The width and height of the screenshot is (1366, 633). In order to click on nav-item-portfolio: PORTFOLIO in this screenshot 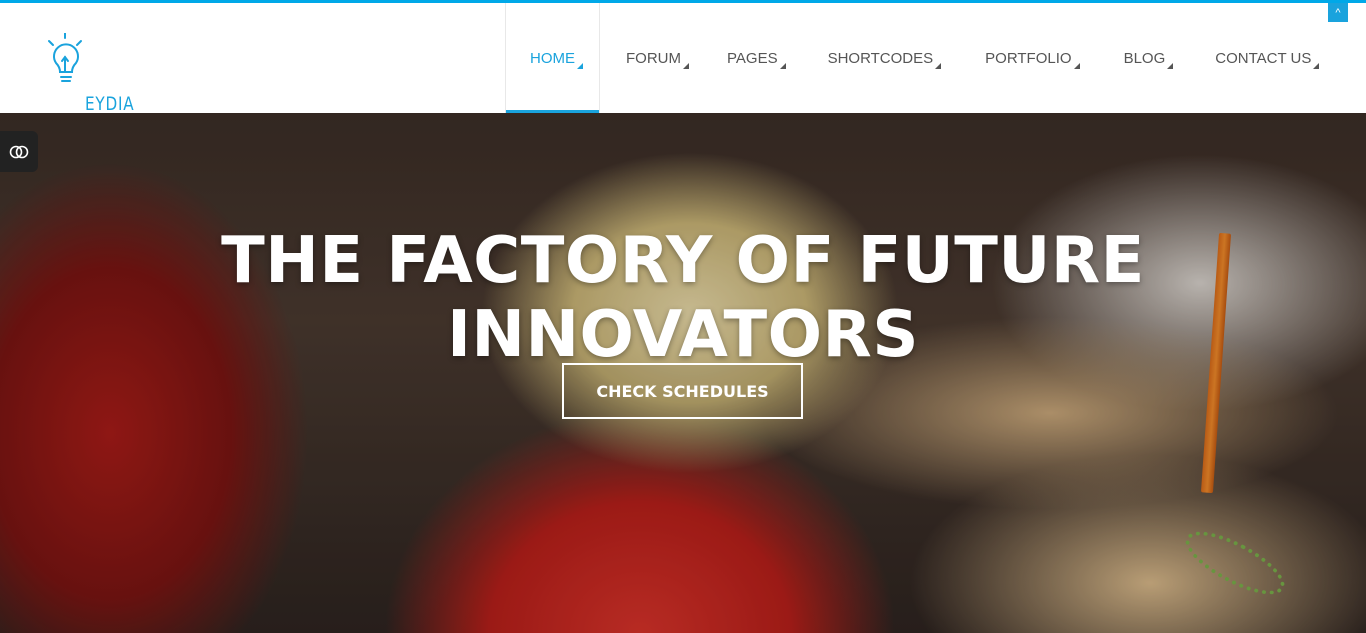, I will do `click(1032, 58)`.